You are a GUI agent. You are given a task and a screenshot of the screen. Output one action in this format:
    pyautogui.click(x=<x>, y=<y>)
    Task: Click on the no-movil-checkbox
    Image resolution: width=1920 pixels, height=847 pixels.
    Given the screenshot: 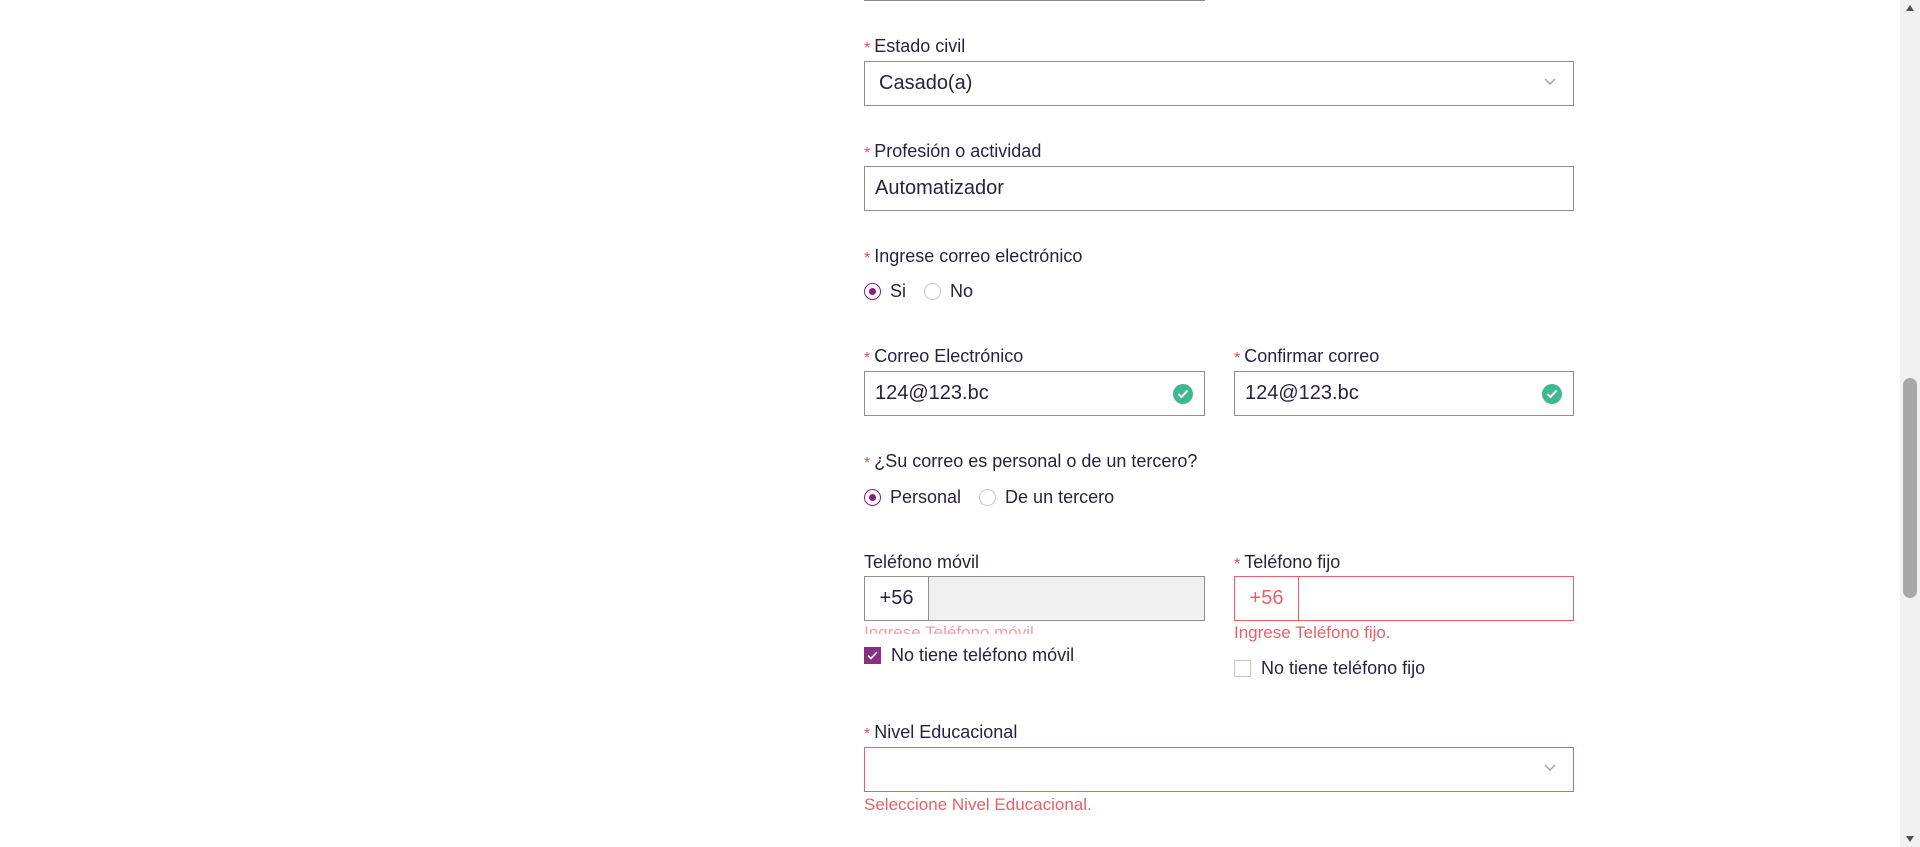 What is the action you would take?
    pyautogui.click(x=872, y=655)
    